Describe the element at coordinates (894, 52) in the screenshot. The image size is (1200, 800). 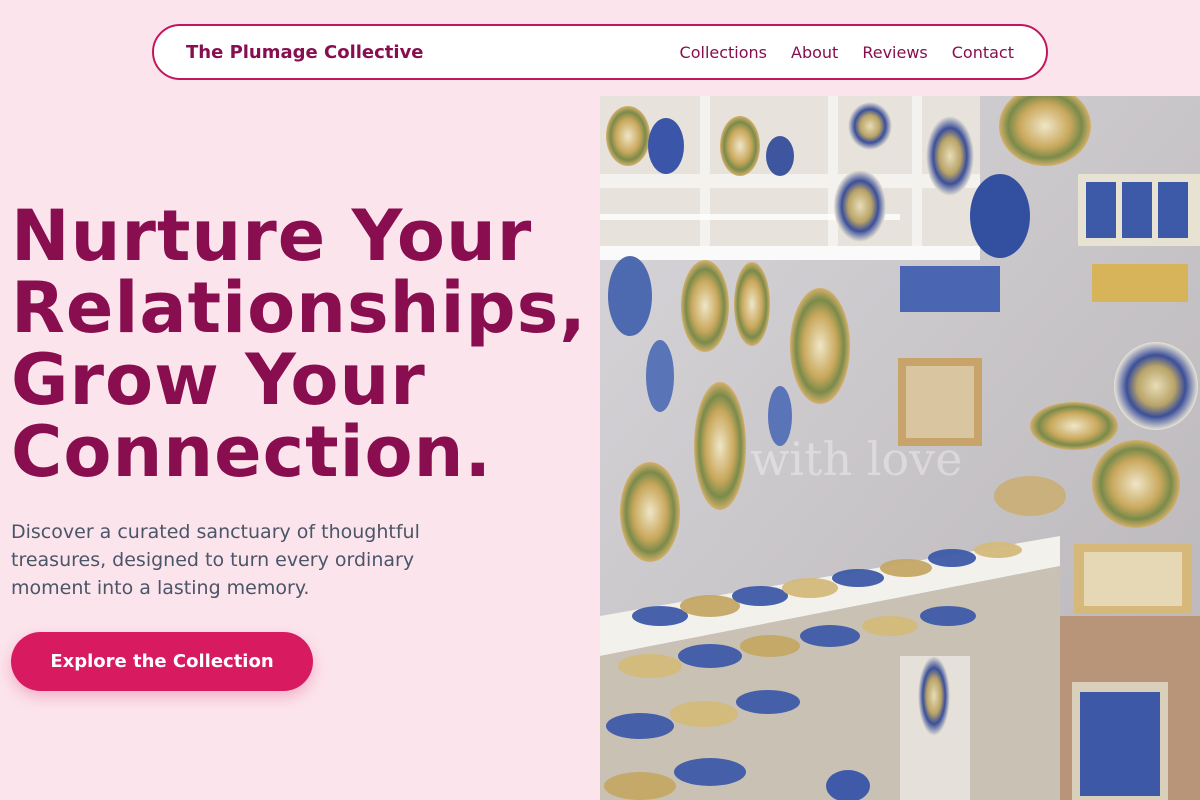
I see `nav-link-reviews: Reviews` at that location.